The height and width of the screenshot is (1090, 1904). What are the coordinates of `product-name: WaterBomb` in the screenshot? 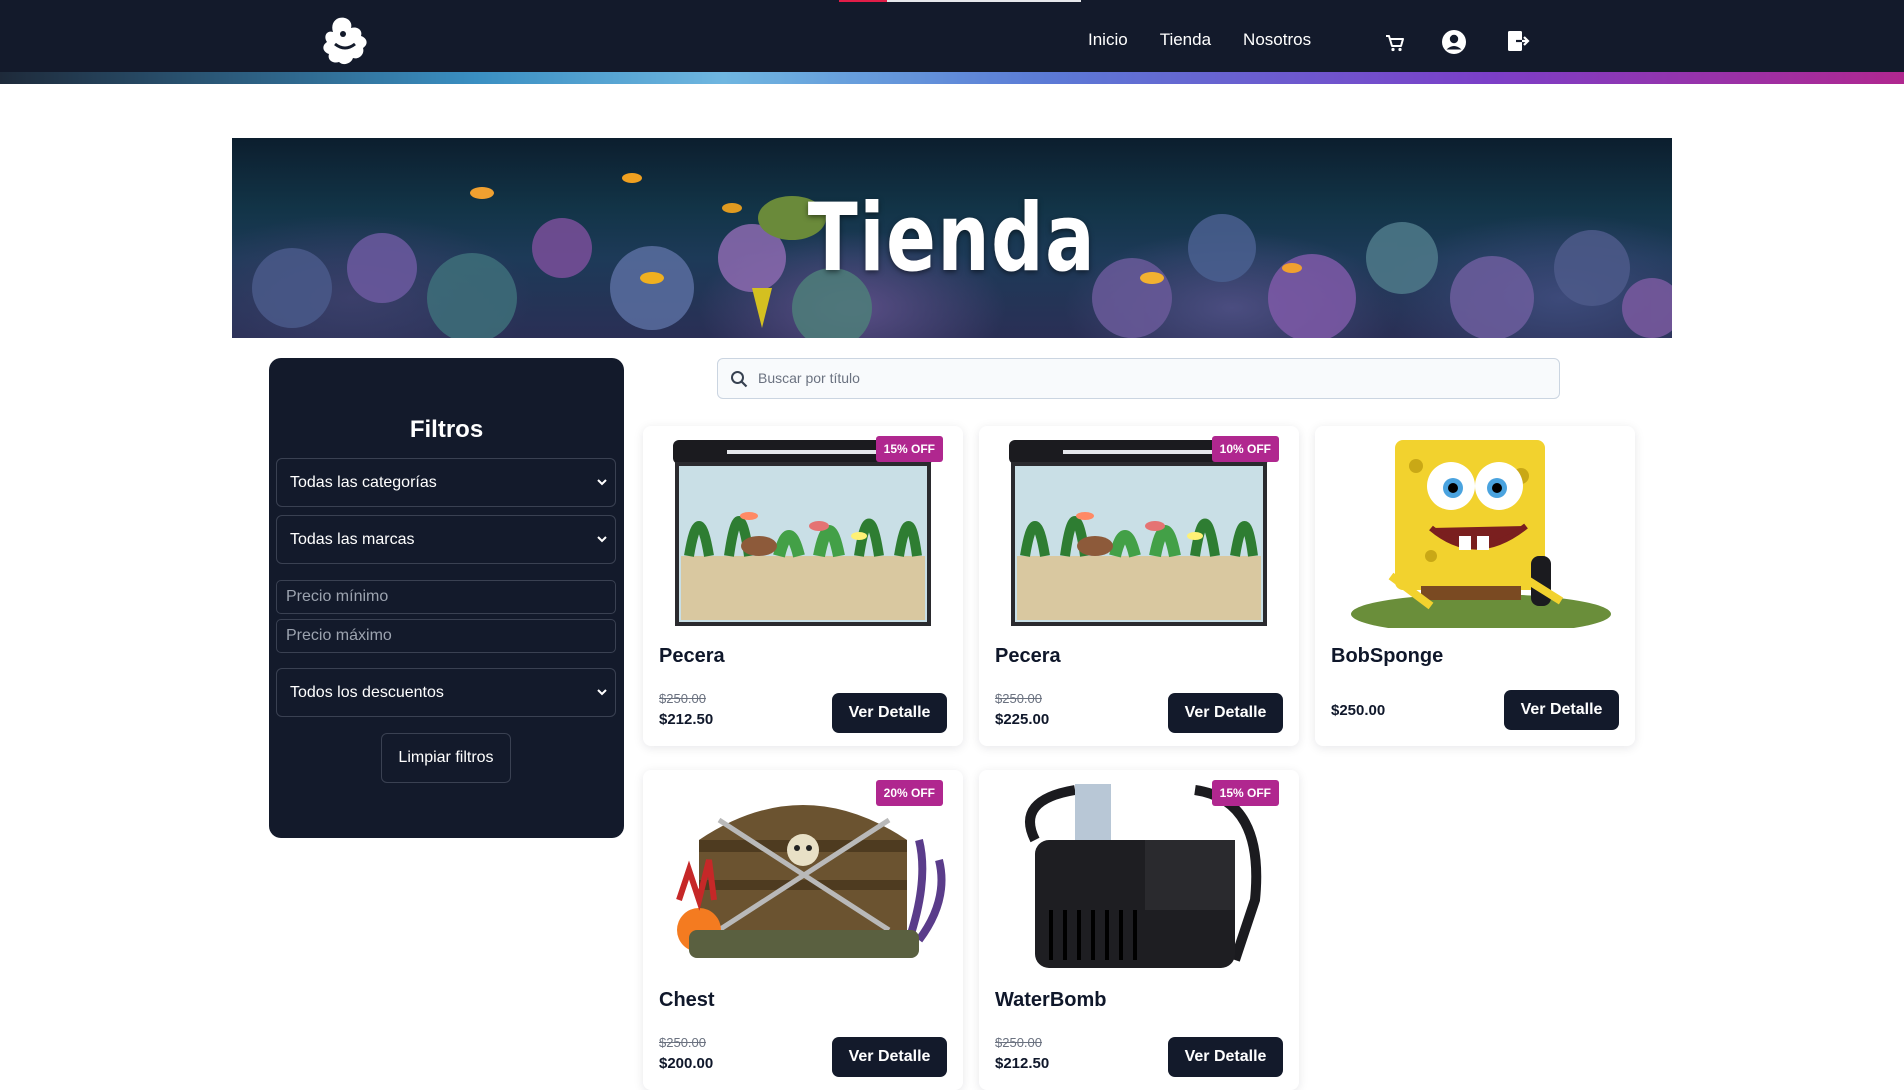 It's located at (1051, 1000).